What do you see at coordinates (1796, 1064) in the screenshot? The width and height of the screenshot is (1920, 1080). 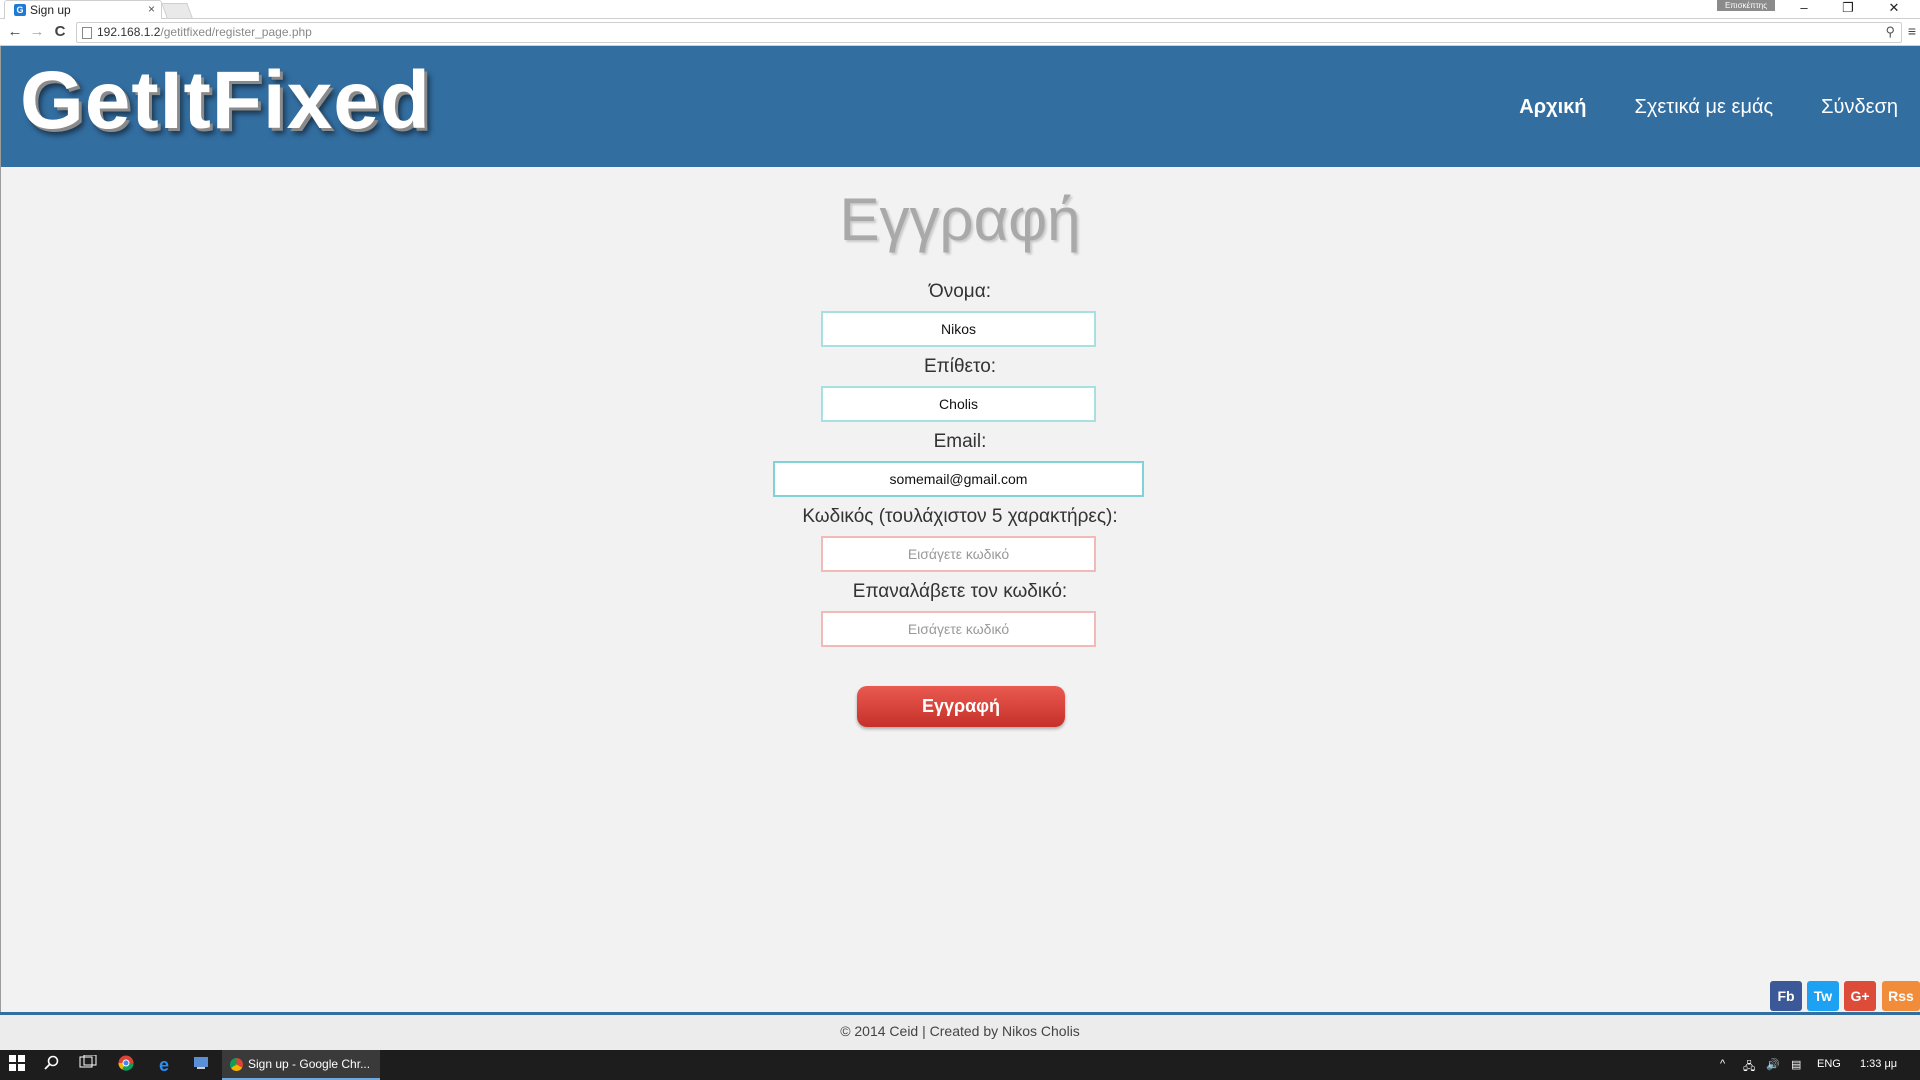 I see `notifications-icon: ▤` at bounding box center [1796, 1064].